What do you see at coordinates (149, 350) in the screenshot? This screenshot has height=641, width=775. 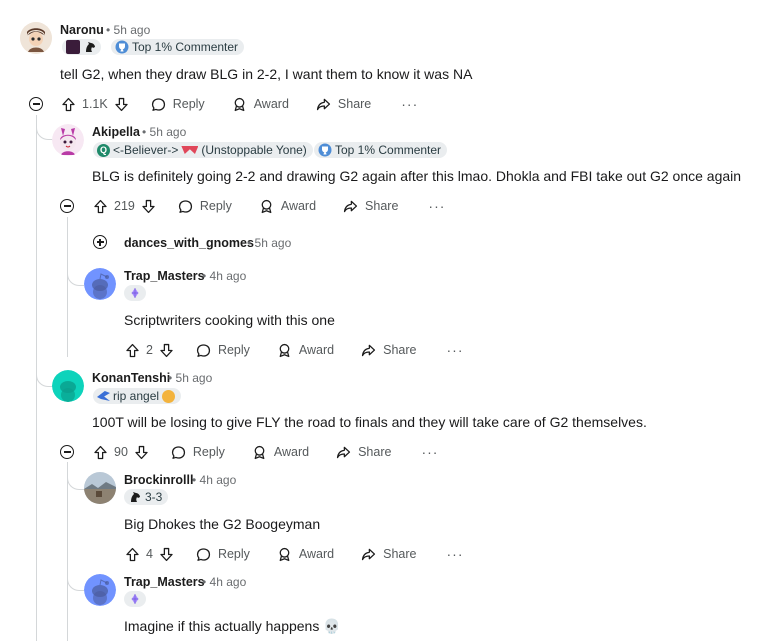 I see `vote-count: 2` at bounding box center [149, 350].